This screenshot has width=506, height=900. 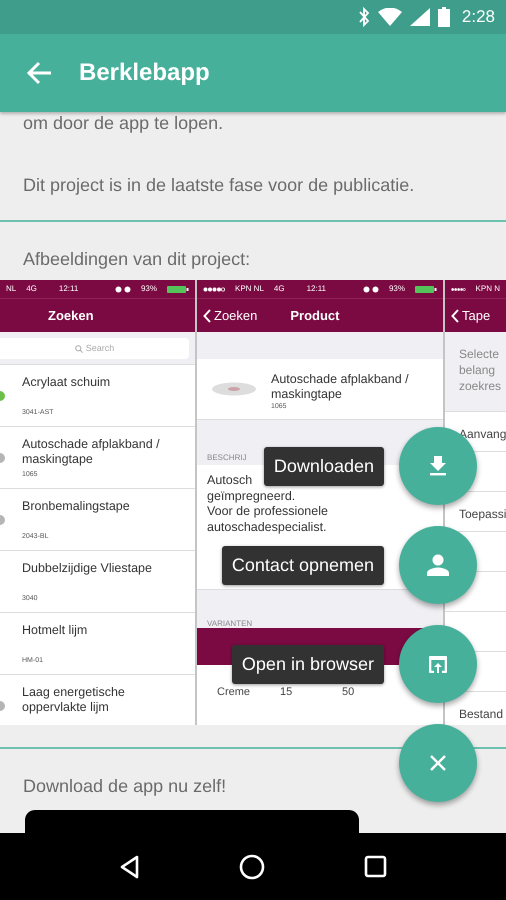 What do you see at coordinates (438, 565) in the screenshot?
I see `person-icon` at bounding box center [438, 565].